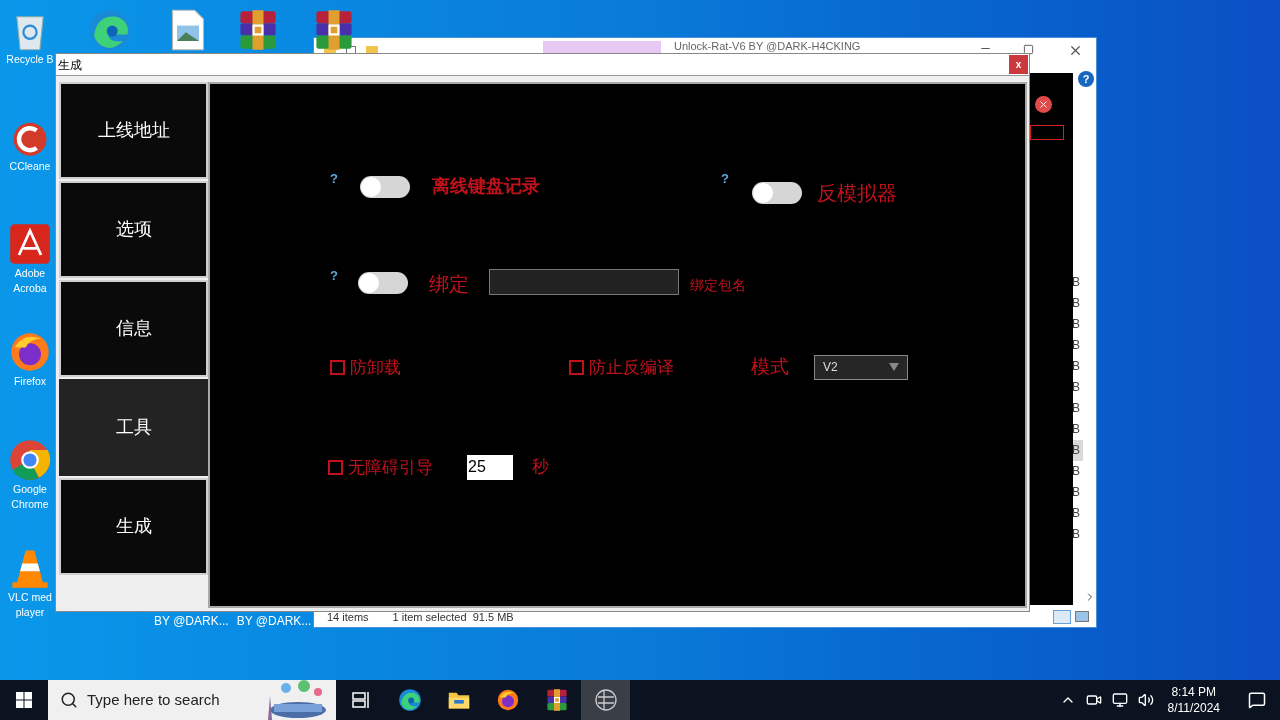 This screenshot has width=1280, height=720. Describe the element at coordinates (1257, 700) in the screenshot. I see `notifications-icon` at that location.